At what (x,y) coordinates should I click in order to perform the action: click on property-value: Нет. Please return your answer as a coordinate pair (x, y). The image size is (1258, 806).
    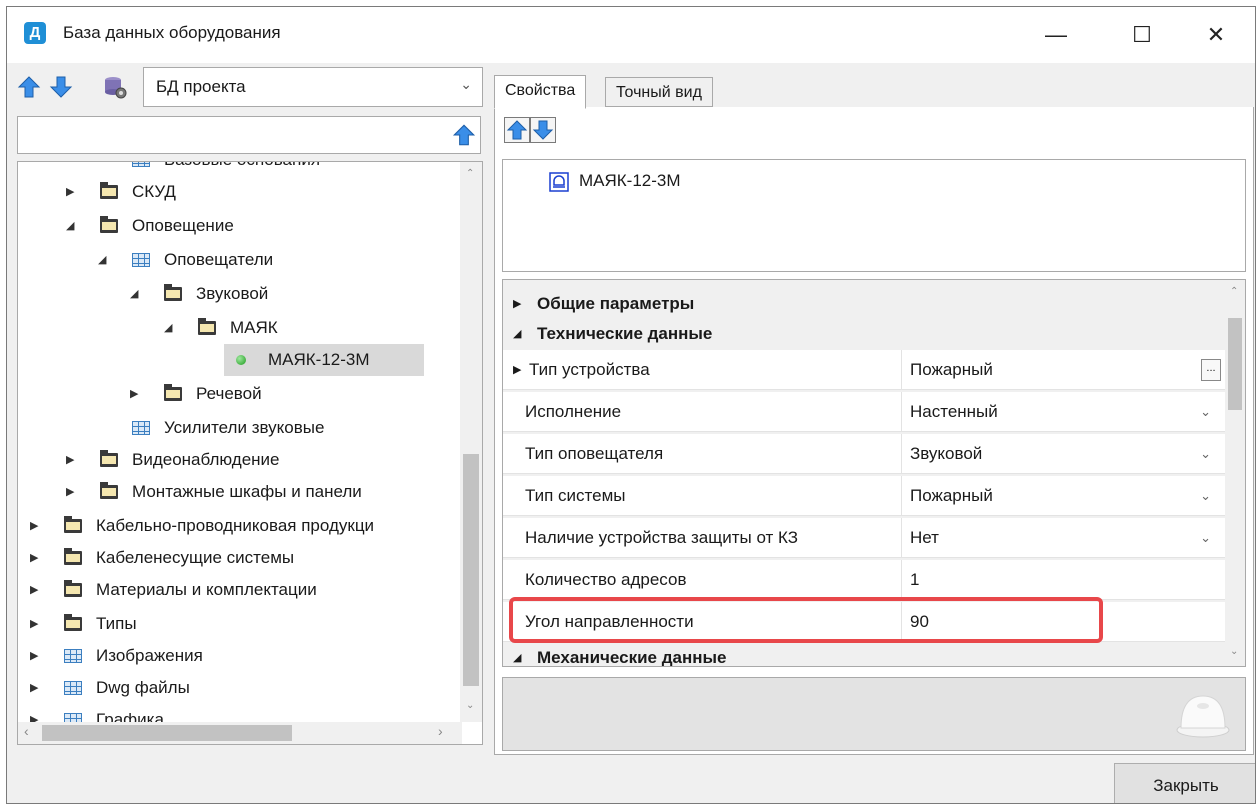
    Looking at the image, I should click on (924, 537).